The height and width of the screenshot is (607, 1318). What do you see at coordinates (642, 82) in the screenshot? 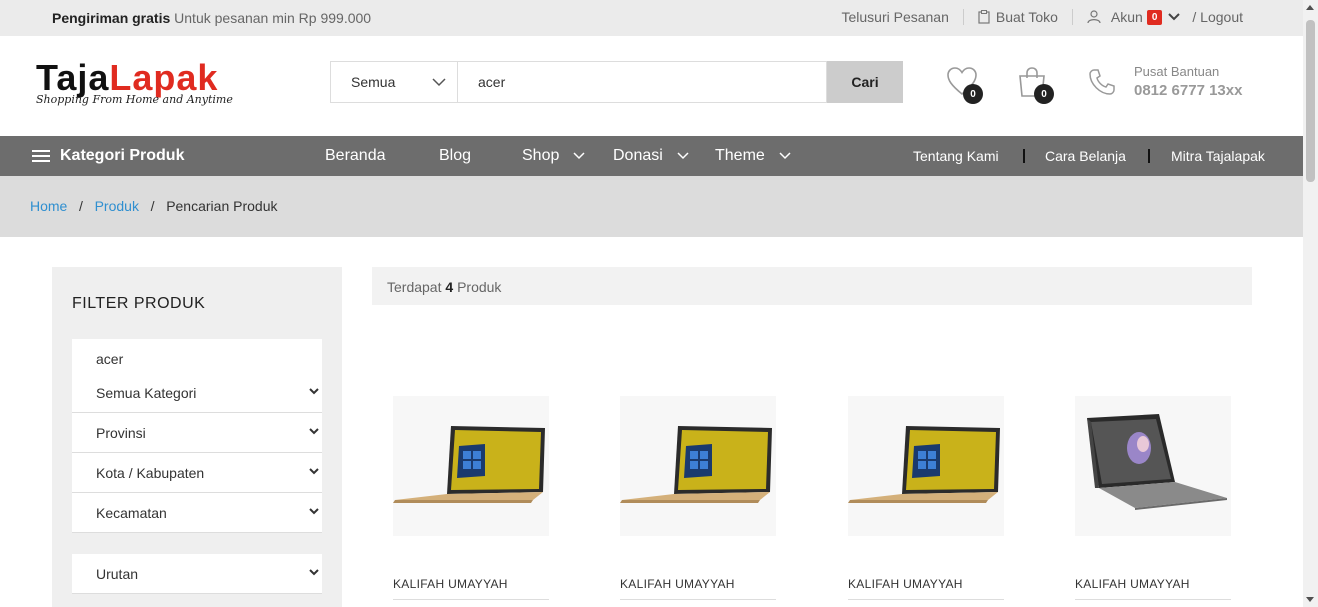
I see `search-input: acer` at bounding box center [642, 82].